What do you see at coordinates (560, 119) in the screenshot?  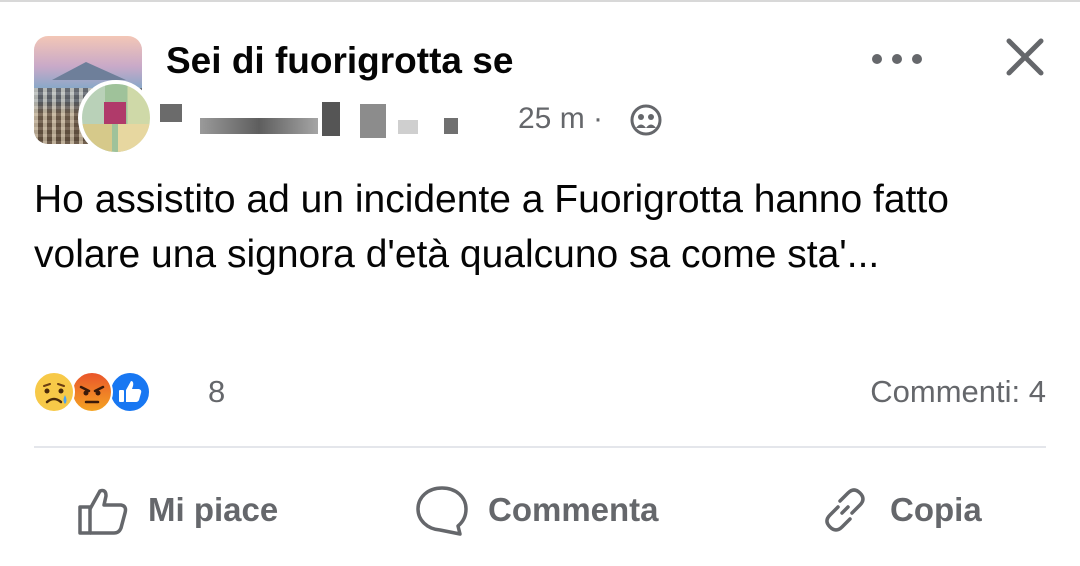 I see `post-time: 25 m ·` at bounding box center [560, 119].